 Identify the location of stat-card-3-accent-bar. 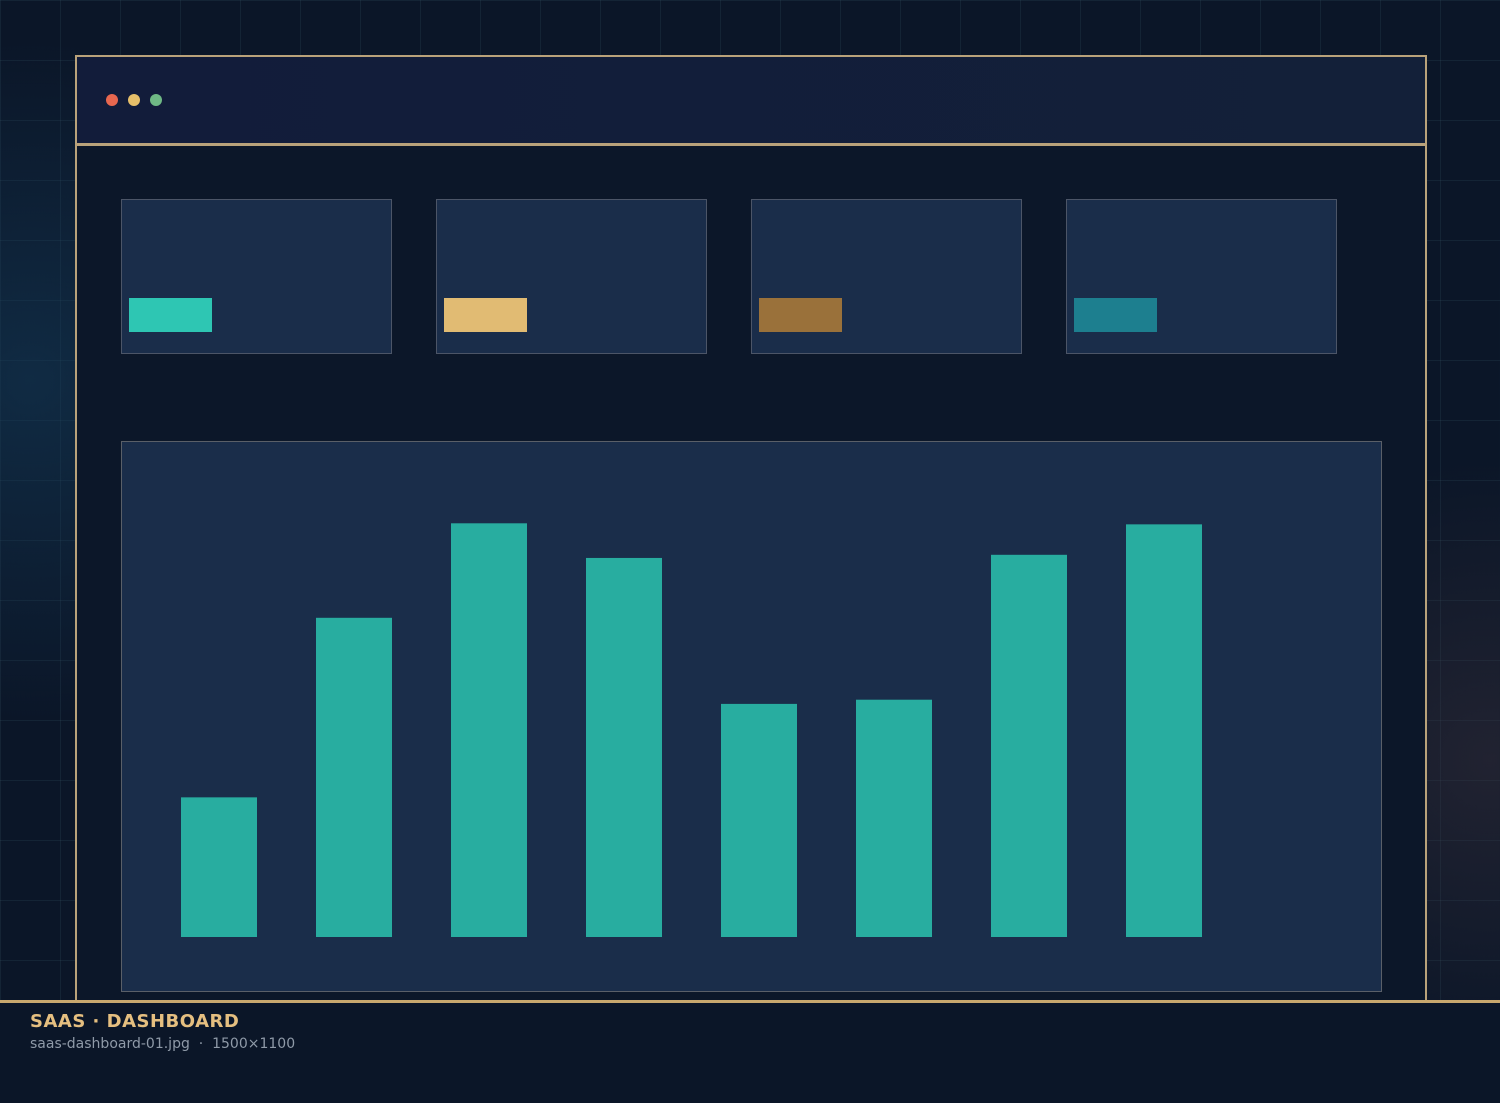
(800, 315).